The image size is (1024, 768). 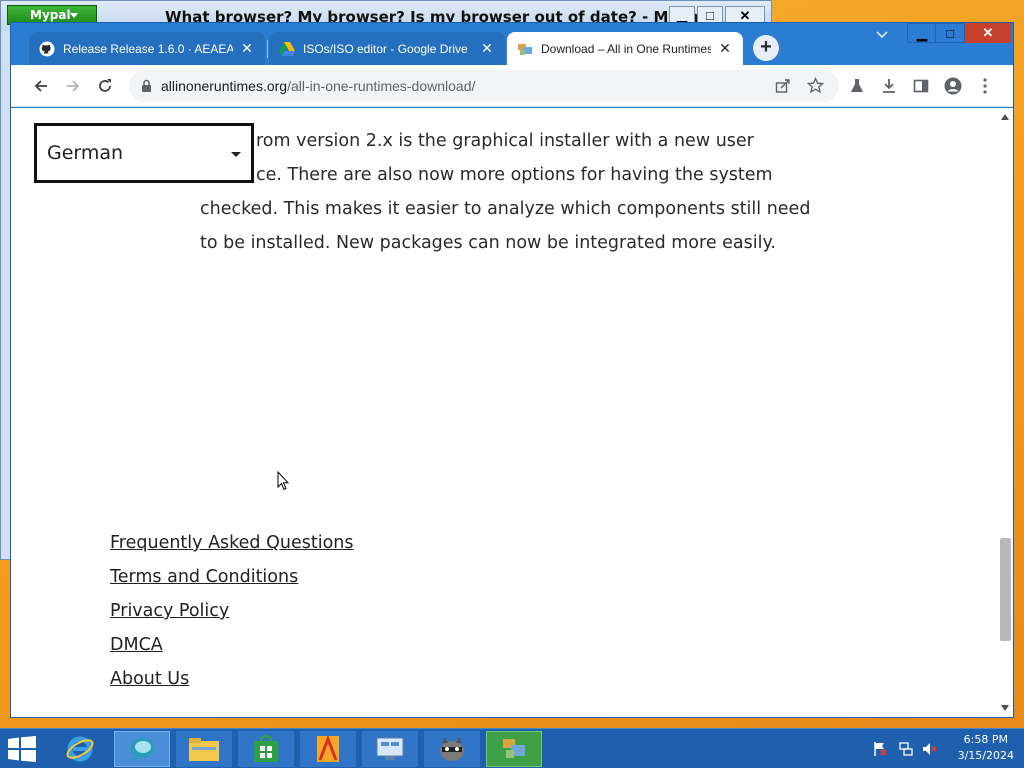 What do you see at coordinates (1005, 708) in the screenshot?
I see `scroll-down-arrow-icon` at bounding box center [1005, 708].